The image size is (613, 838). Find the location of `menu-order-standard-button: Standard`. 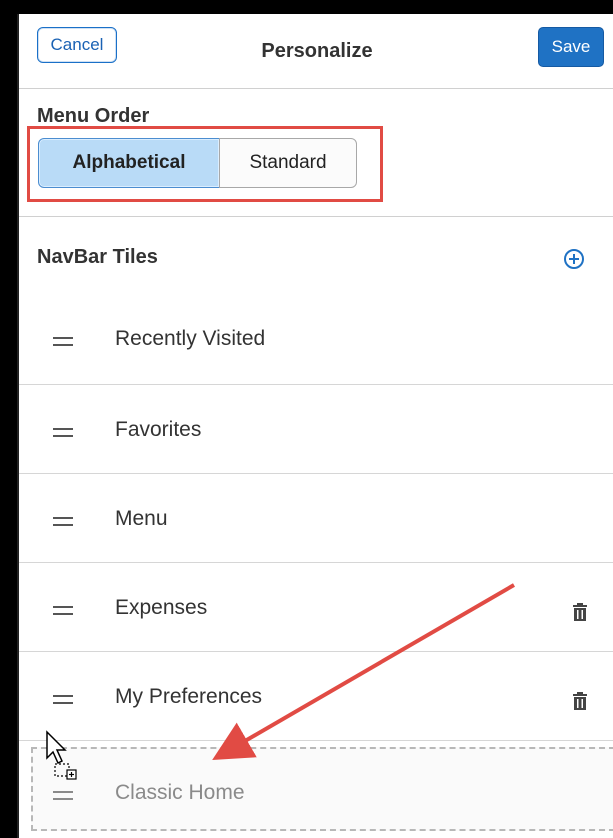

menu-order-standard-button: Standard is located at coordinates (288, 163).